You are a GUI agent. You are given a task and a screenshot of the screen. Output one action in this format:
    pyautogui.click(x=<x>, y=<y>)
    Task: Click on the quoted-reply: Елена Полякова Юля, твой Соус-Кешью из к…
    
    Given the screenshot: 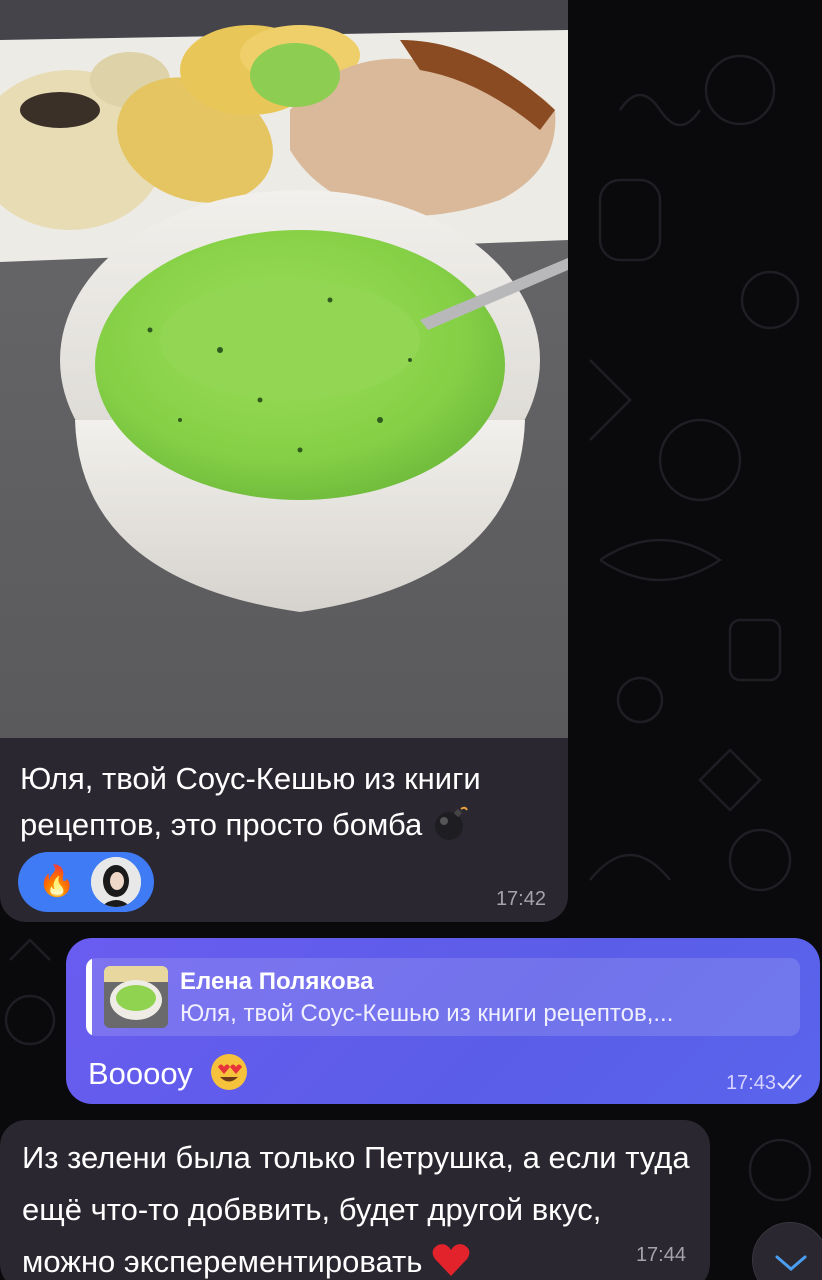 What is the action you would take?
    pyautogui.click(x=443, y=997)
    